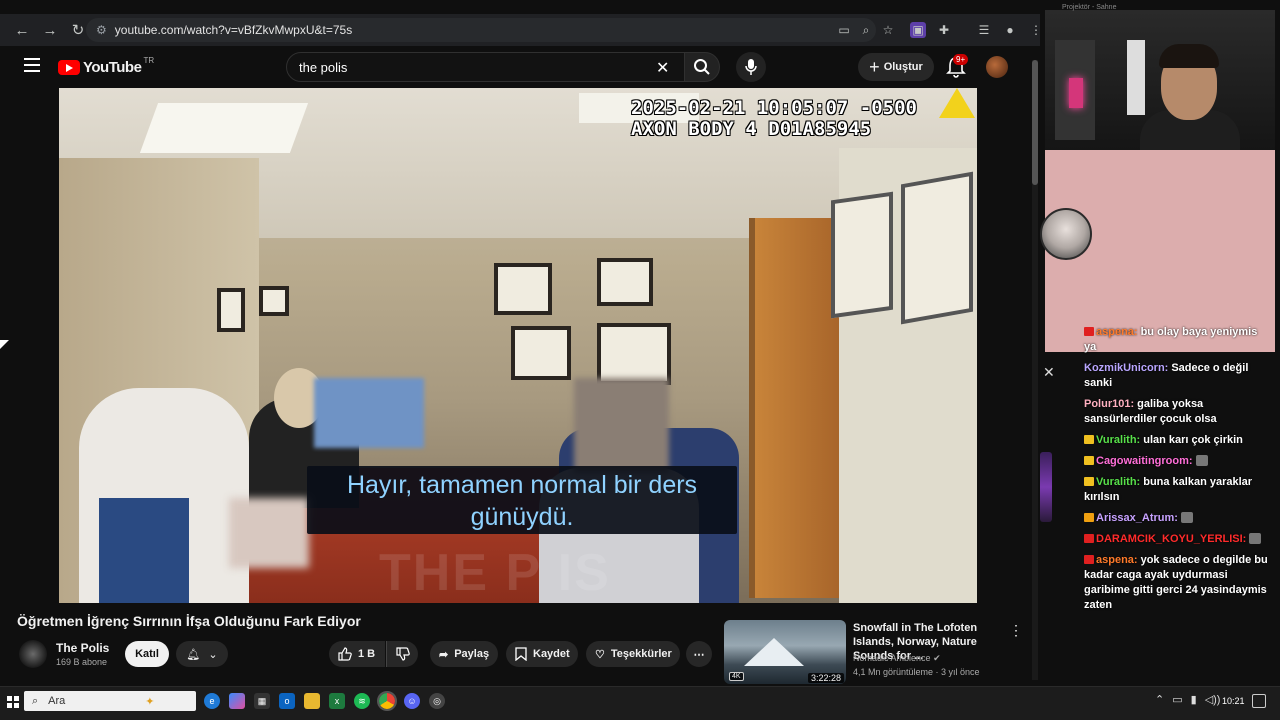 Image resolution: width=1280 pixels, height=720 pixels. I want to click on close-icon: ✕, so click(1049, 372).